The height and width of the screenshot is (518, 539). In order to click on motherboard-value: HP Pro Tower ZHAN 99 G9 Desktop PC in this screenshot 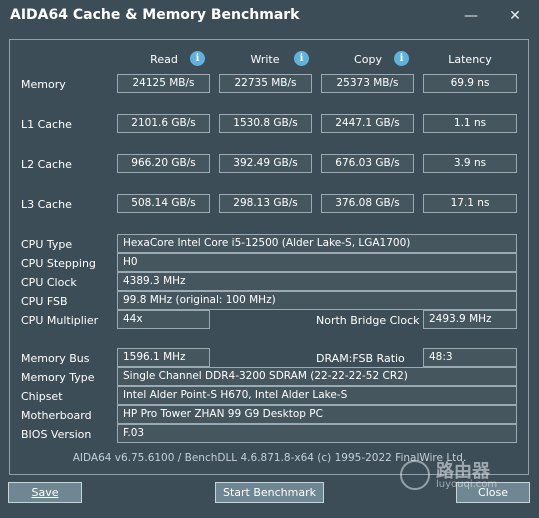, I will do `click(317, 414)`.